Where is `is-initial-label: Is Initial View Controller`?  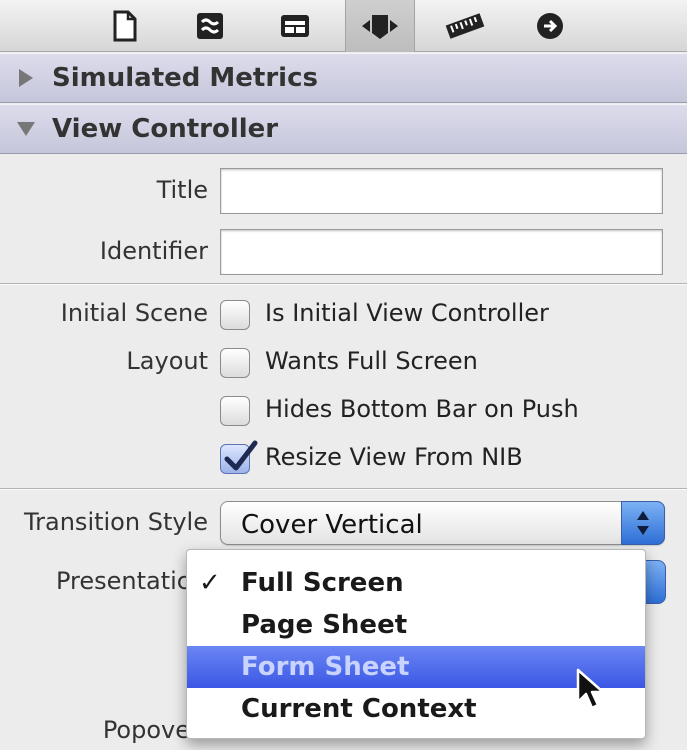
is-initial-label: Is Initial View Controller is located at coordinates (407, 313).